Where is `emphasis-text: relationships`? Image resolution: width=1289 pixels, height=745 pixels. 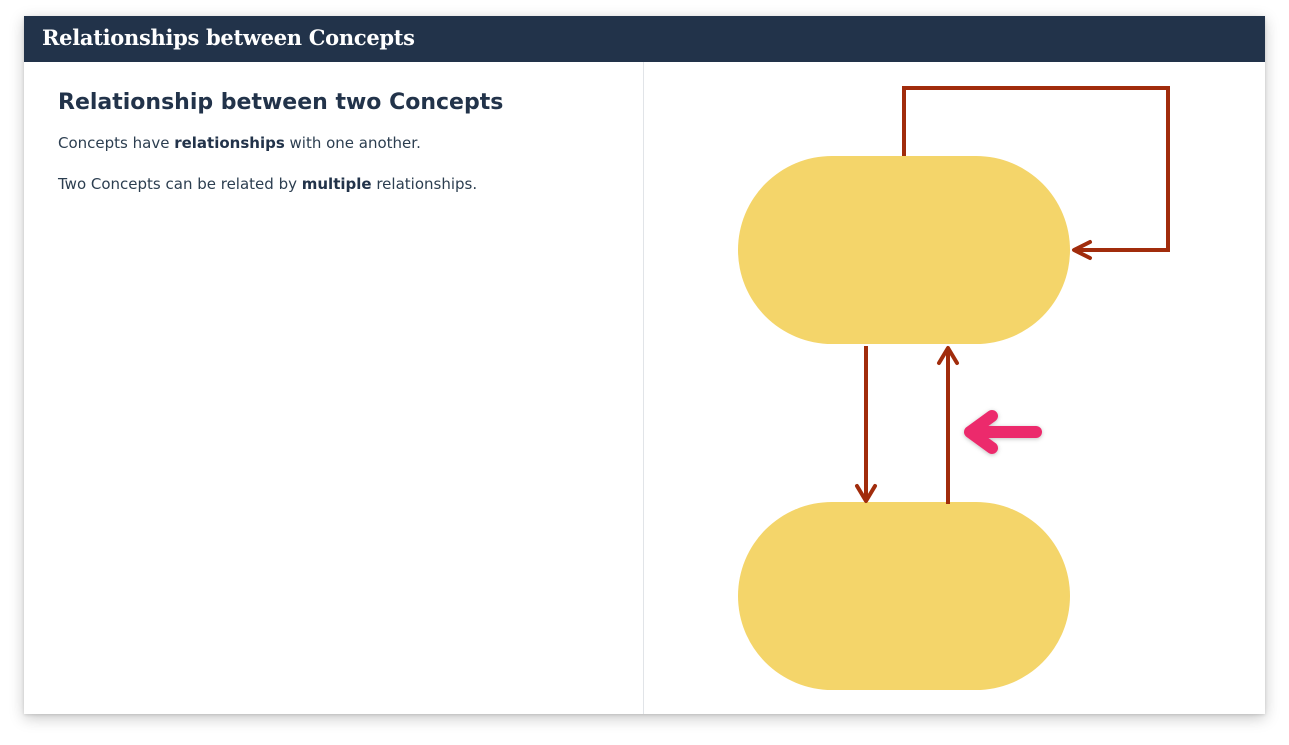
emphasis-text: relationships is located at coordinates (229, 143).